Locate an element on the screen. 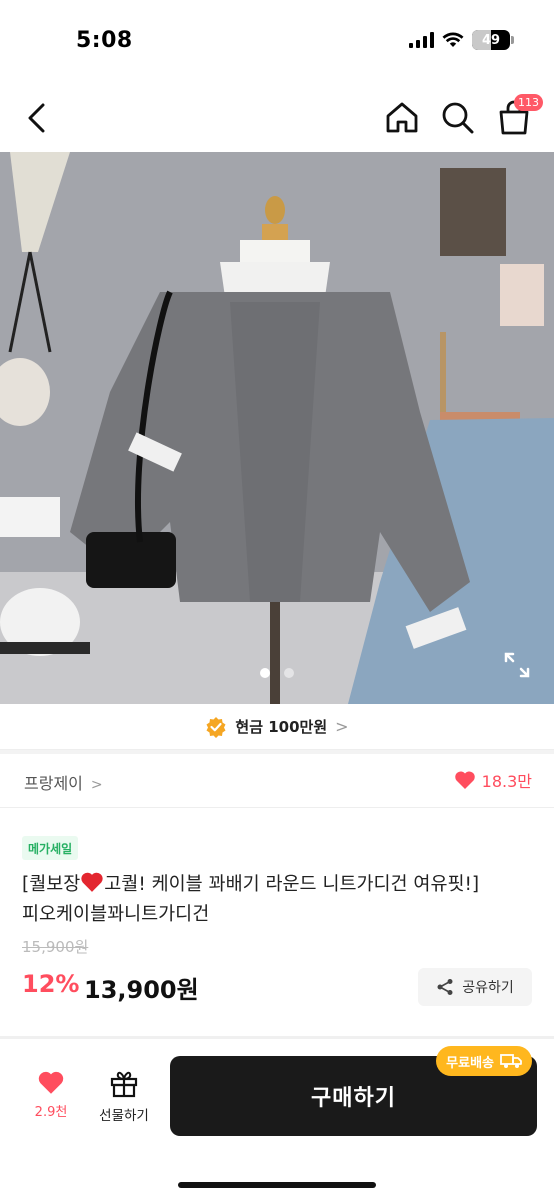 Image resolution: width=554 pixels, height=1200 pixels. cash-promo-text: 현금 100만원 is located at coordinates (281, 727).